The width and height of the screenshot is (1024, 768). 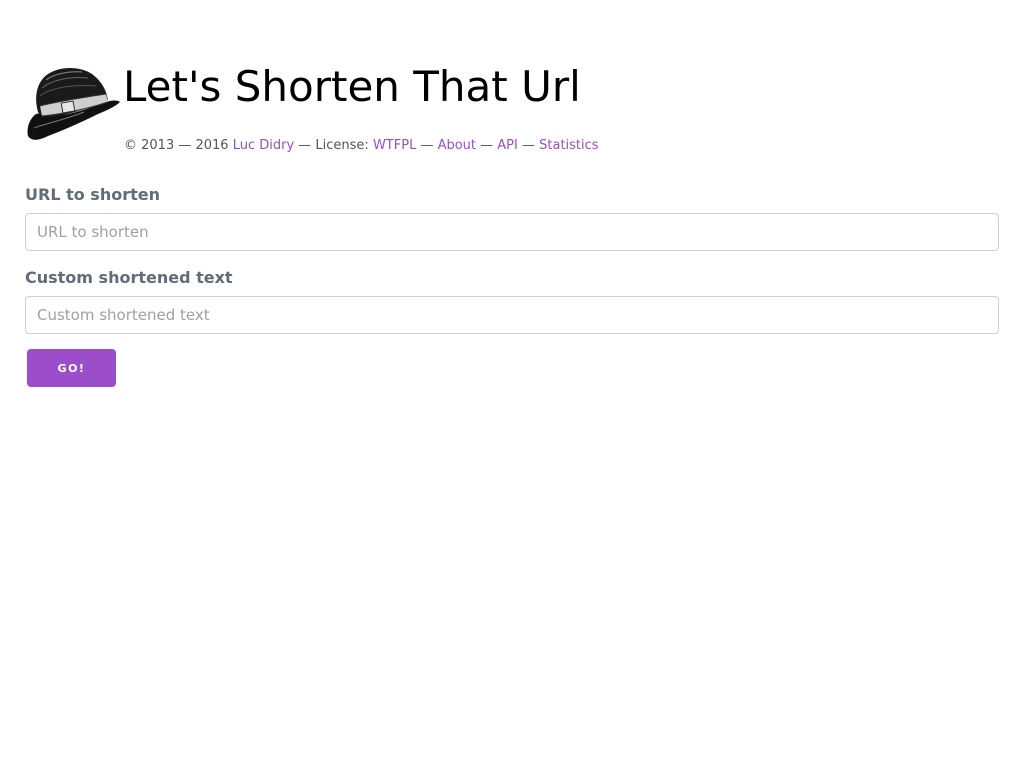 What do you see at coordinates (71, 368) in the screenshot?
I see `go-button: GO!` at bounding box center [71, 368].